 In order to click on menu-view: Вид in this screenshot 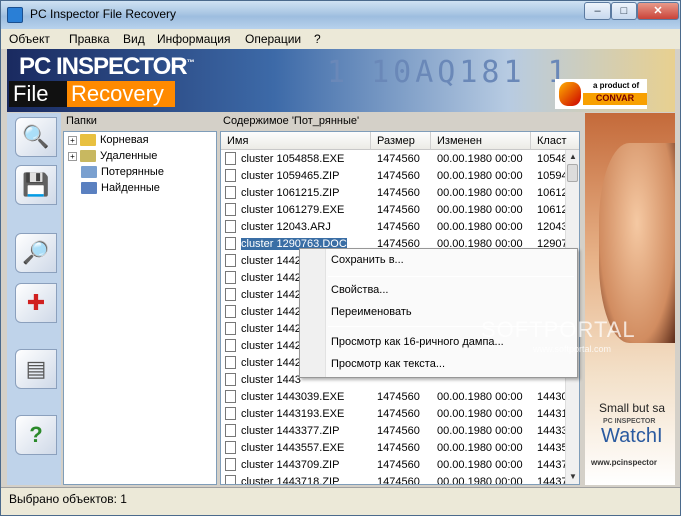, I will do `click(134, 39)`.